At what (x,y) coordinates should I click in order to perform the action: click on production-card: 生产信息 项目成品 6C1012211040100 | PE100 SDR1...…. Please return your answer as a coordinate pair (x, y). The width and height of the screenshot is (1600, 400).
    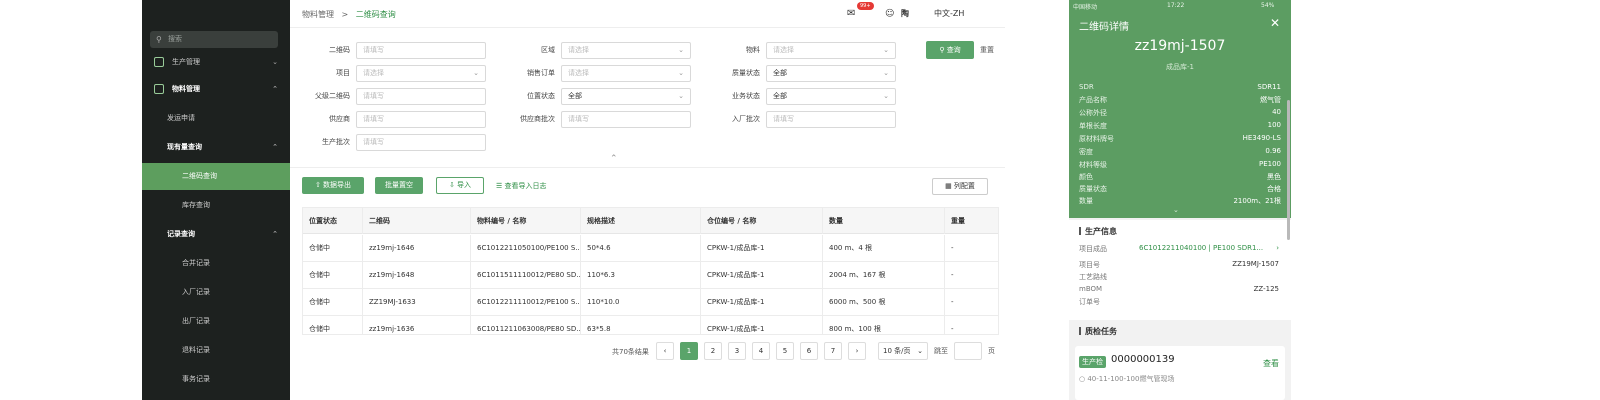
    Looking at the image, I should click on (1180, 270).